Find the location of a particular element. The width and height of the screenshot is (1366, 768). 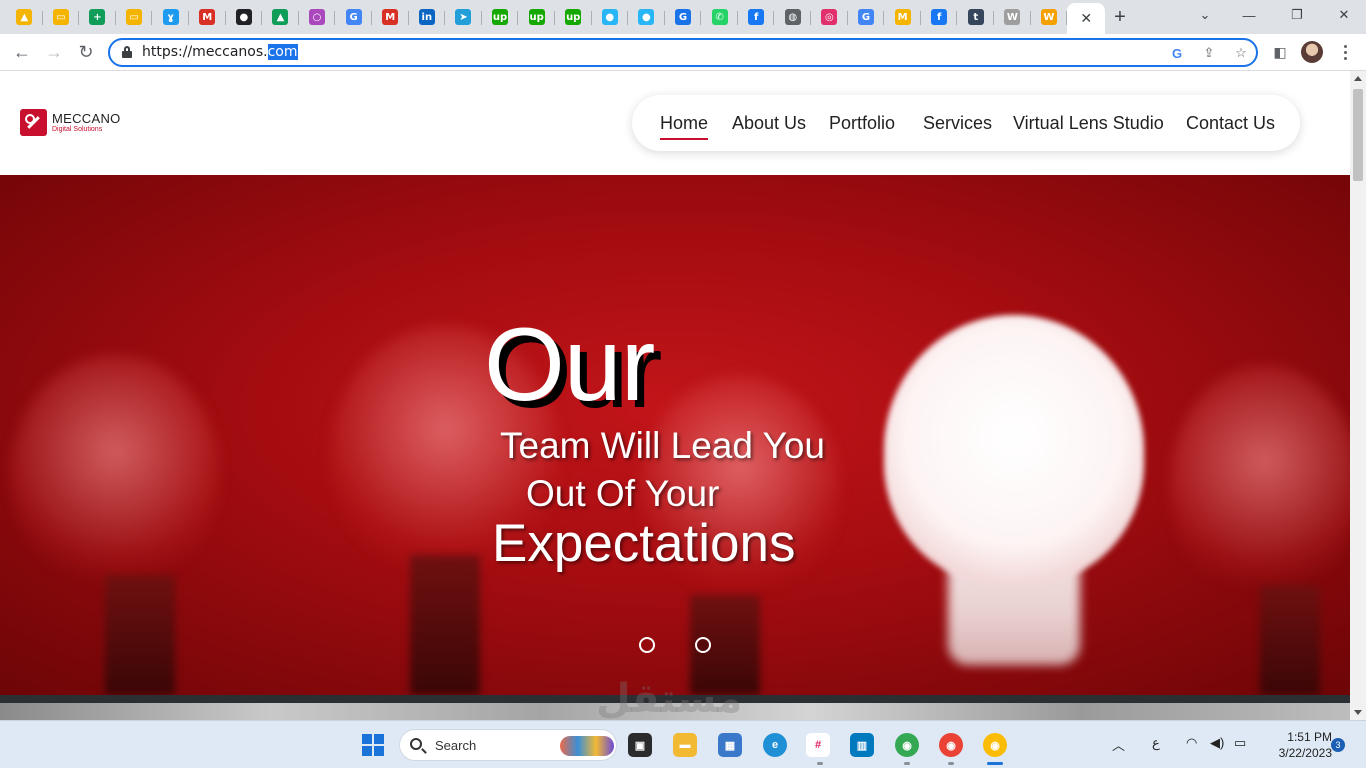

scrollbar-thumb is located at coordinates (1358, 135).